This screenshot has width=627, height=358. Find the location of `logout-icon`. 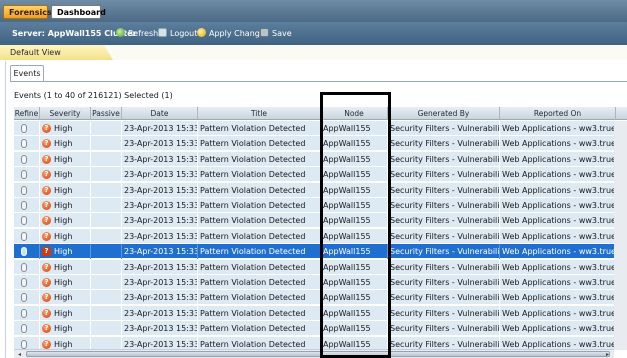

logout-icon is located at coordinates (162, 32).